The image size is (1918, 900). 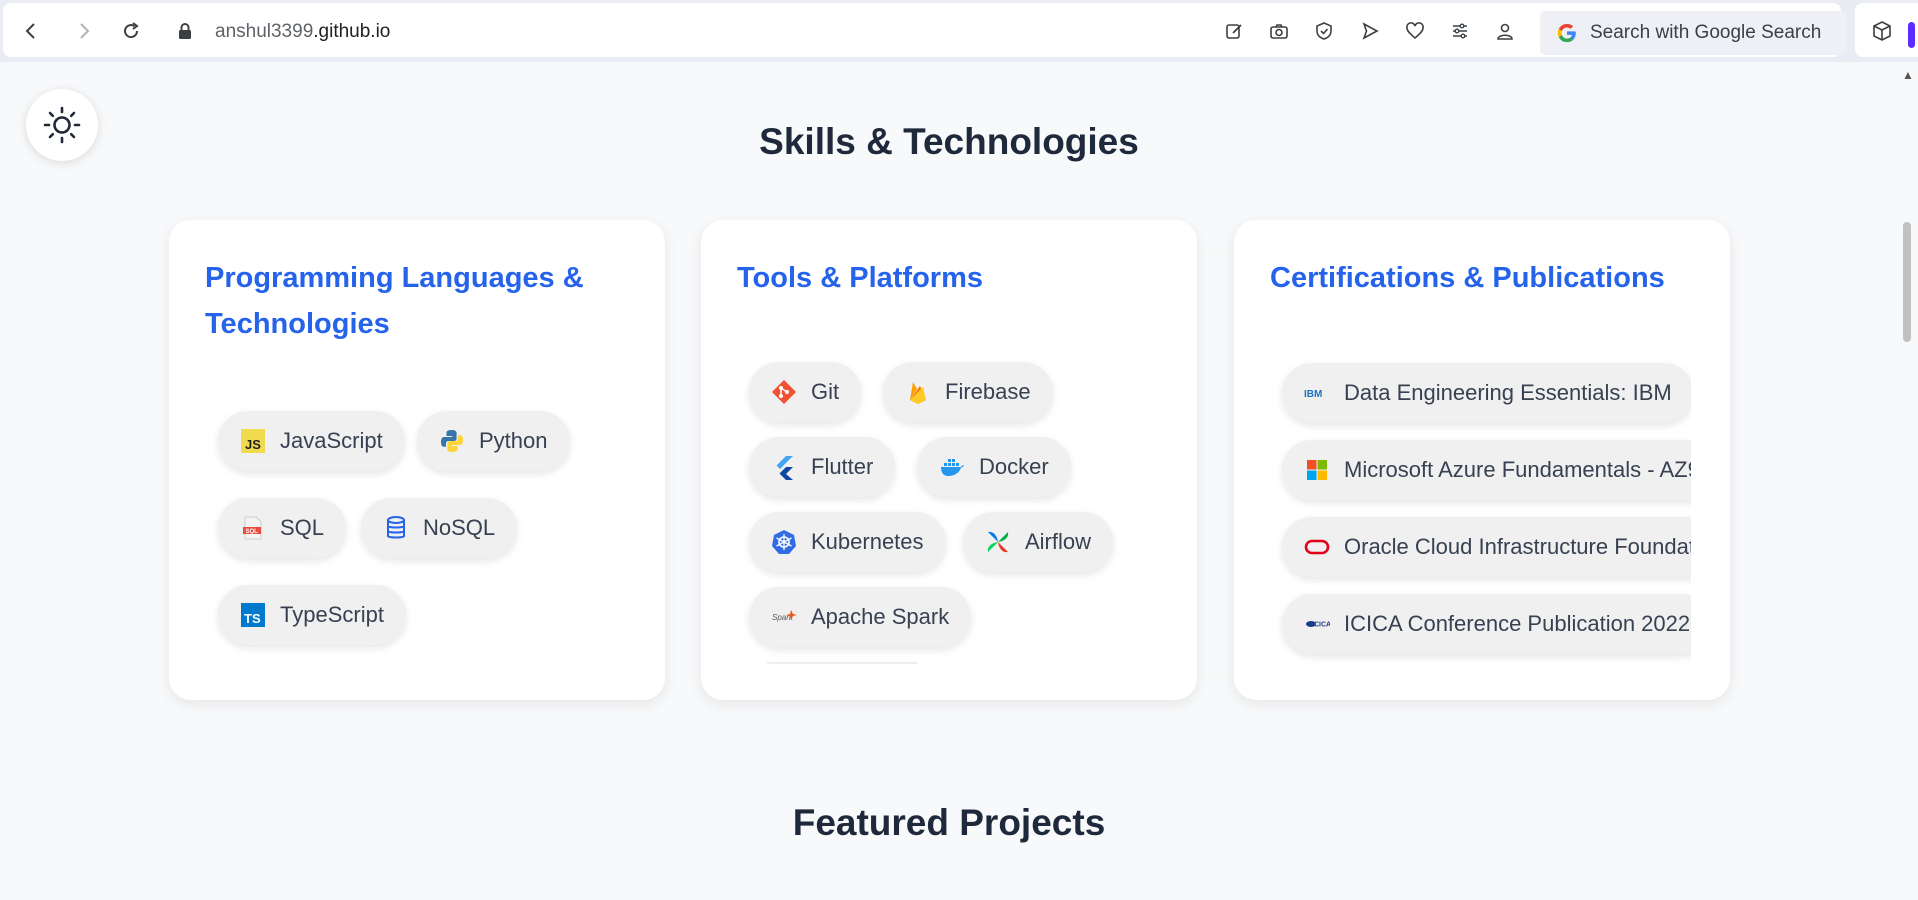 I want to click on favorite-button, so click(x=1415, y=31).